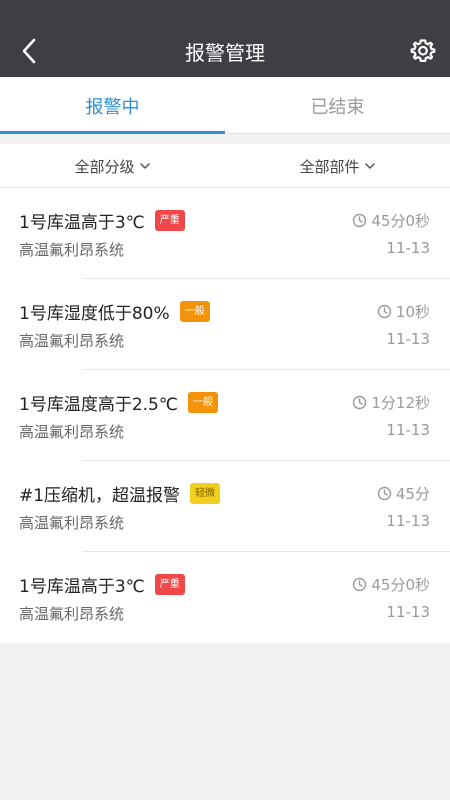 This screenshot has width=450, height=800. What do you see at coordinates (112, 105) in the screenshot?
I see `tab-active-alarms: 报警中` at bounding box center [112, 105].